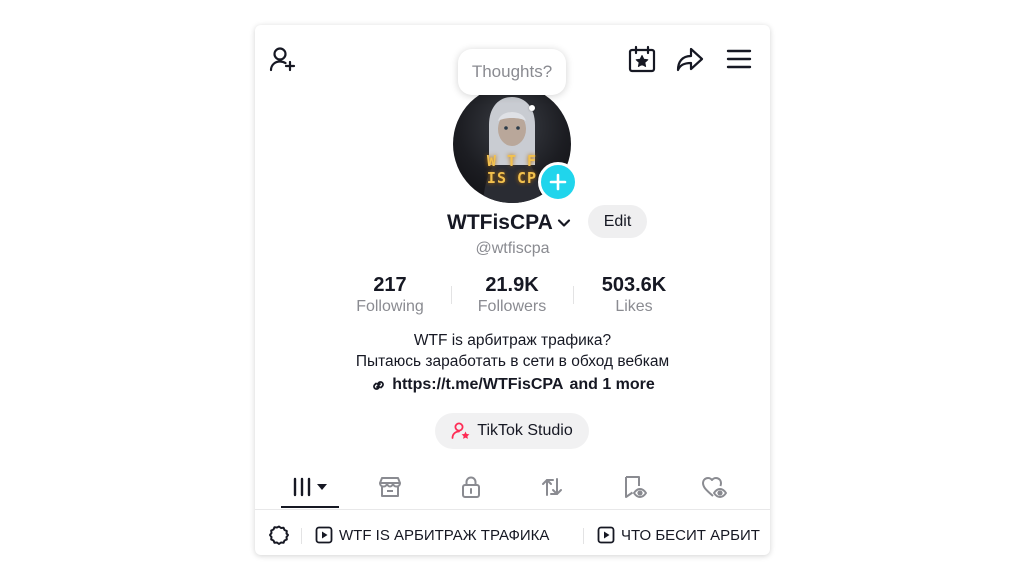 This screenshot has width=1024, height=576. I want to click on playlist-item: WTF IS АРБИТРАЖ ТРАФИКА, so click(432, 535).